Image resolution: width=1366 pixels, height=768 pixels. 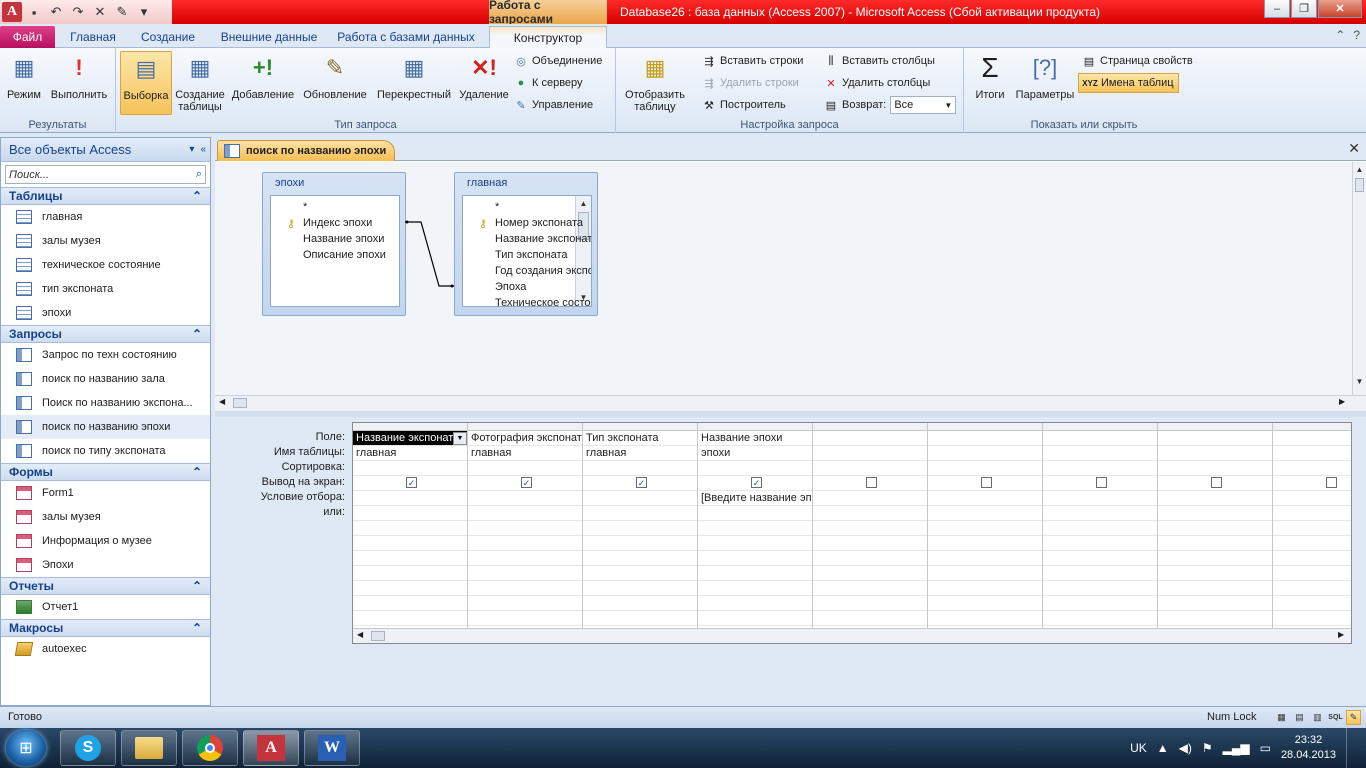 I want to click on show-table-button: ▦ Отобразить таблицу, so click(x=655, y=82).